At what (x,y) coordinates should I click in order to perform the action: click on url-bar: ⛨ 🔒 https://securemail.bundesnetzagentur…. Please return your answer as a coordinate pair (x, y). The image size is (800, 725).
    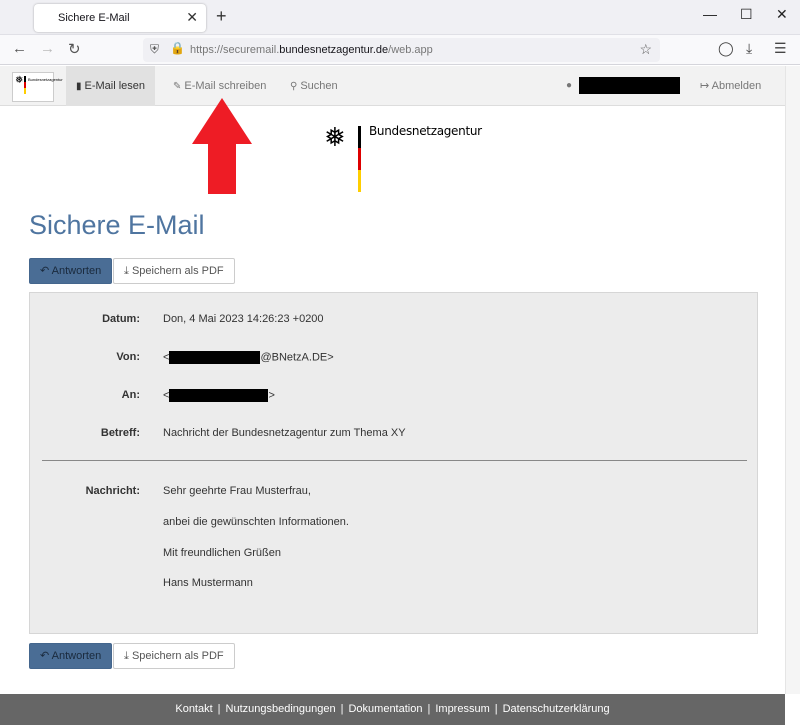
    Looking at the image, I should click on (401, 50).